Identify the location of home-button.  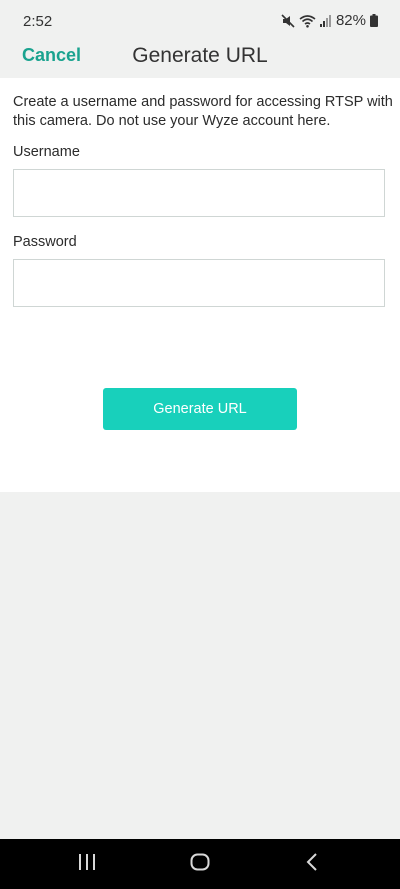
(200, 864).